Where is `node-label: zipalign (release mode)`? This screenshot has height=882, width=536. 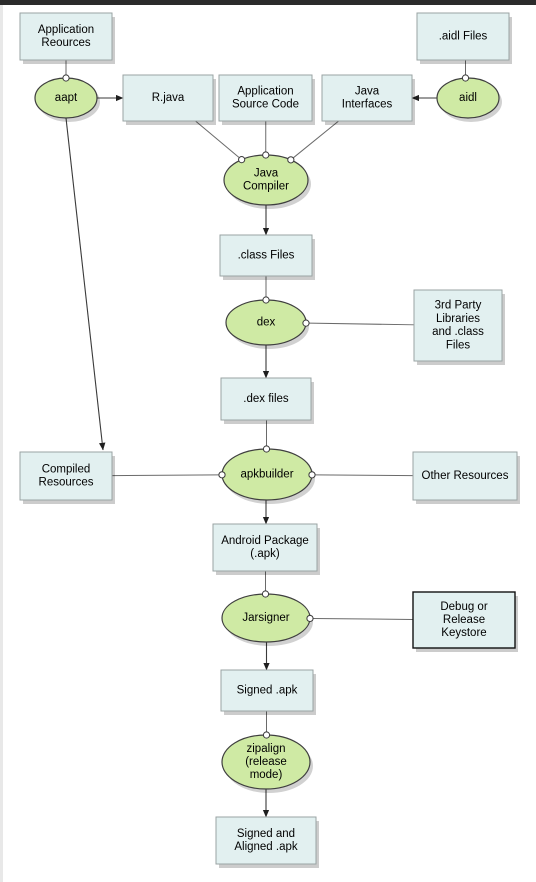
node-label: zipalign (release mode) is located at coordinates (266, 762).